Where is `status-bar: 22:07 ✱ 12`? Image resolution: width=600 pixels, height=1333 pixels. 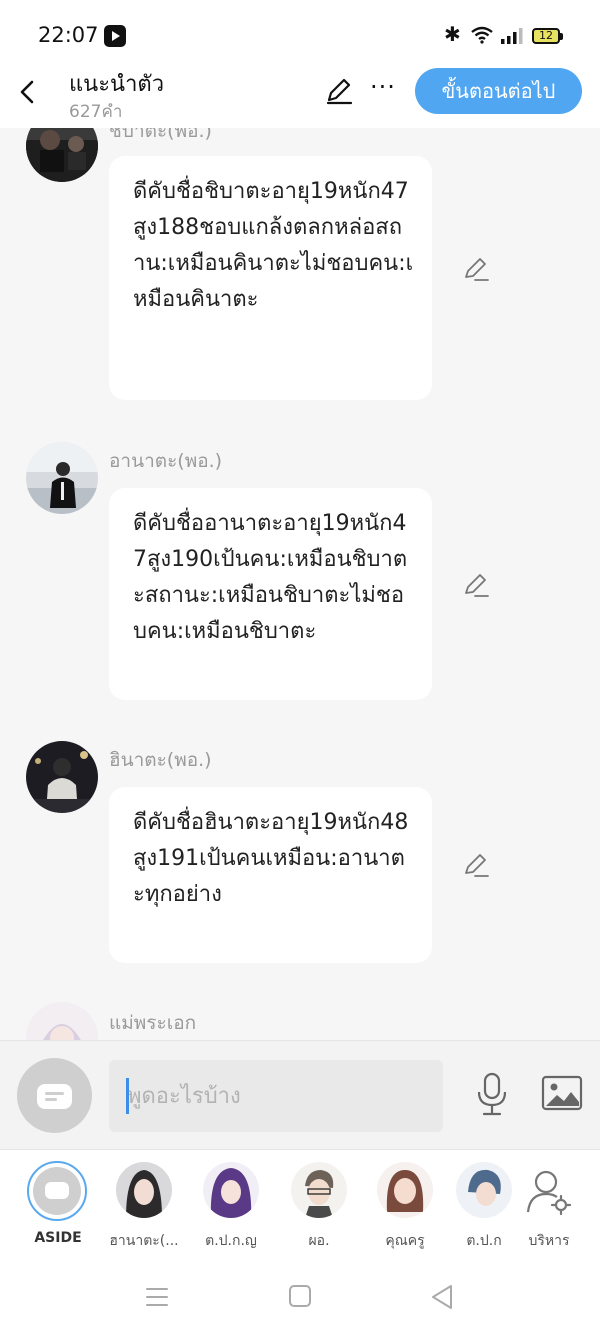 status-bar: 22:07 ✱ 12 is located at coordinates (300, 32).